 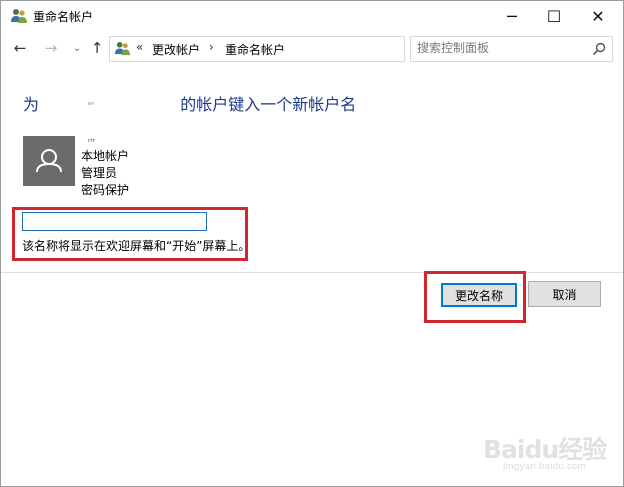 What do you see at coordinates (77, 48) in the screenshot?
I see `recent-locations-button: ⌄` at bounding box center [77, 48].